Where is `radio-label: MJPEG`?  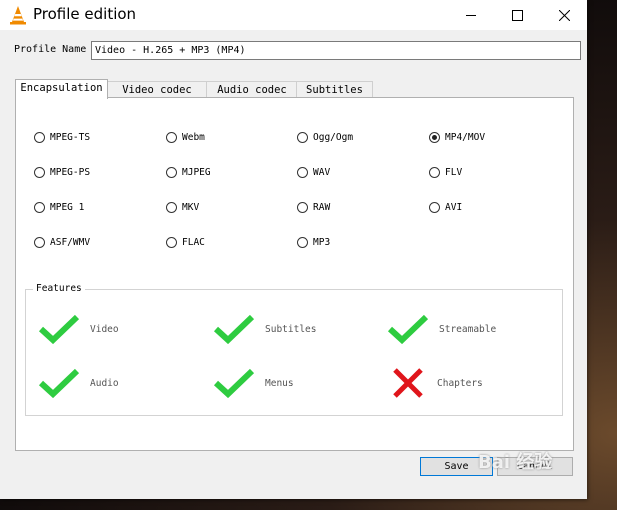
radio-label: MJPEG is located at coordinates (196, 172).